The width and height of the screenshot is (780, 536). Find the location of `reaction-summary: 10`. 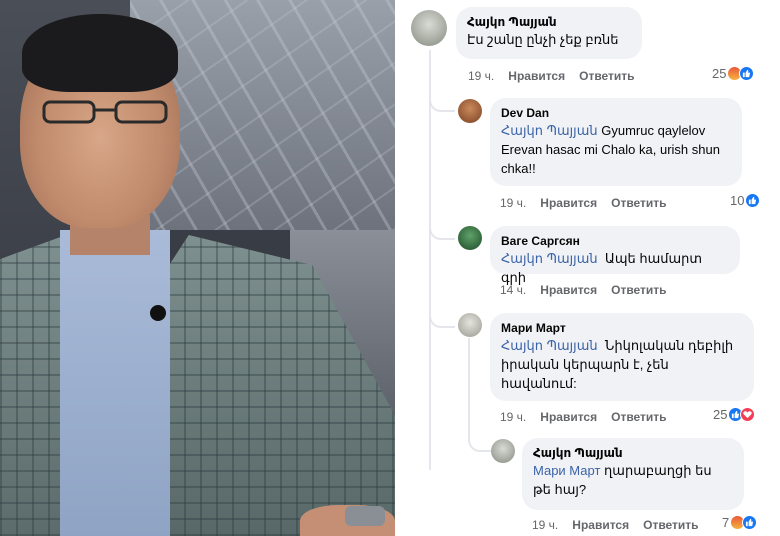

reaction-summary: 10 is located at coordinates (745, 200).